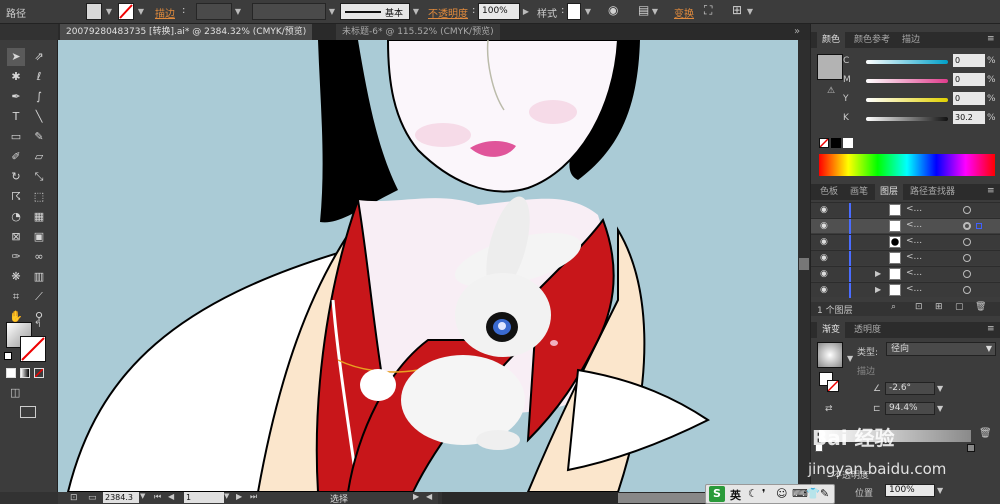 This screenshot has height=504, width=1000. What do you see at coordinates (663, 498) in the screenshot?
I see `scroll-thumb` at bounding box center [663, 498].